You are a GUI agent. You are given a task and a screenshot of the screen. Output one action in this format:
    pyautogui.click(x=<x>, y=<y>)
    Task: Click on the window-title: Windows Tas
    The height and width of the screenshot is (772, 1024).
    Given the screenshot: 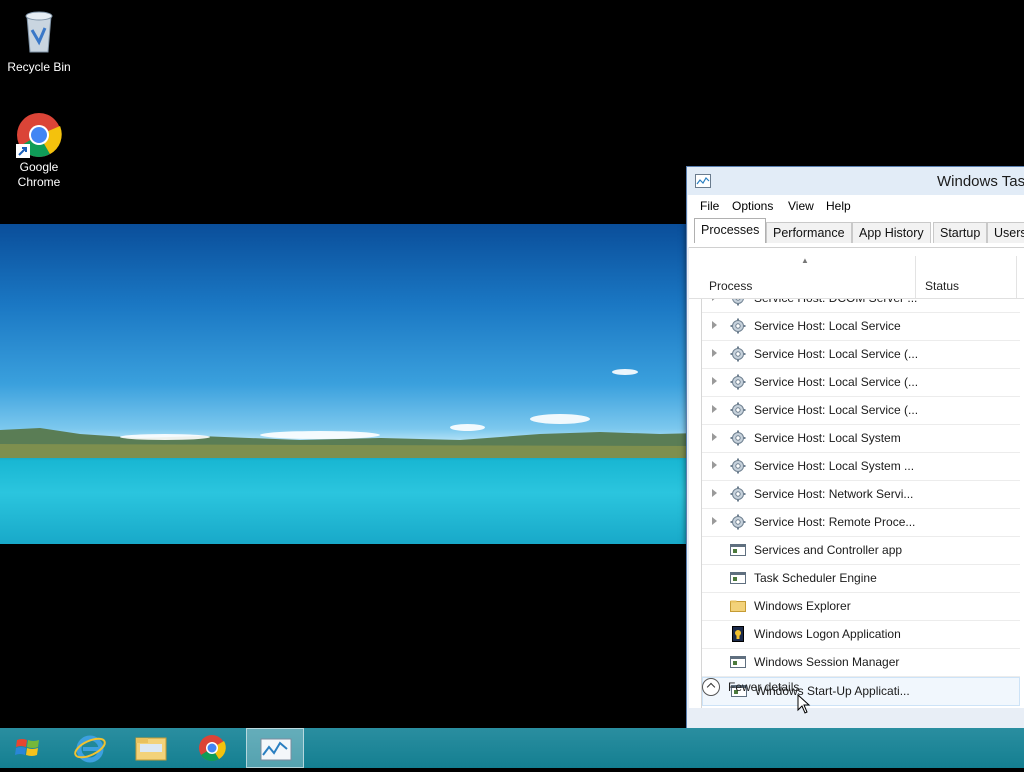 What is the action you would take?
    pyautogui.click(x=980, y=181)
    